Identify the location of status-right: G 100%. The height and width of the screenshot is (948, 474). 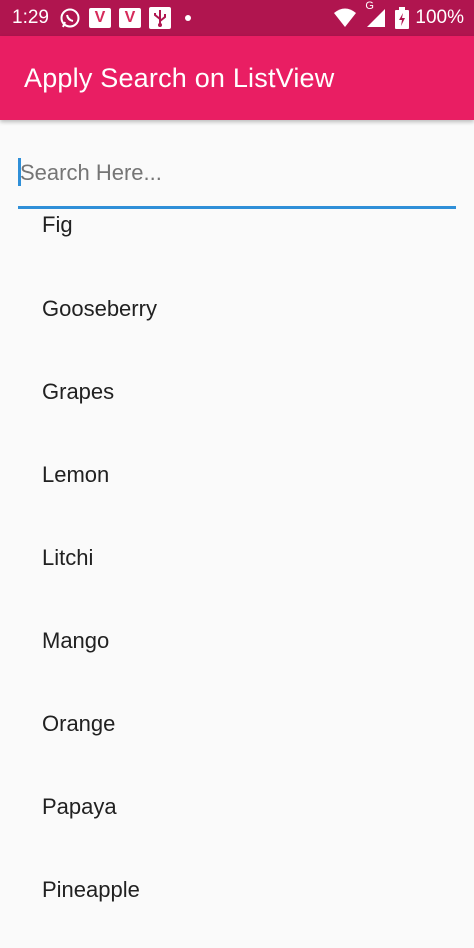
(398, 14).